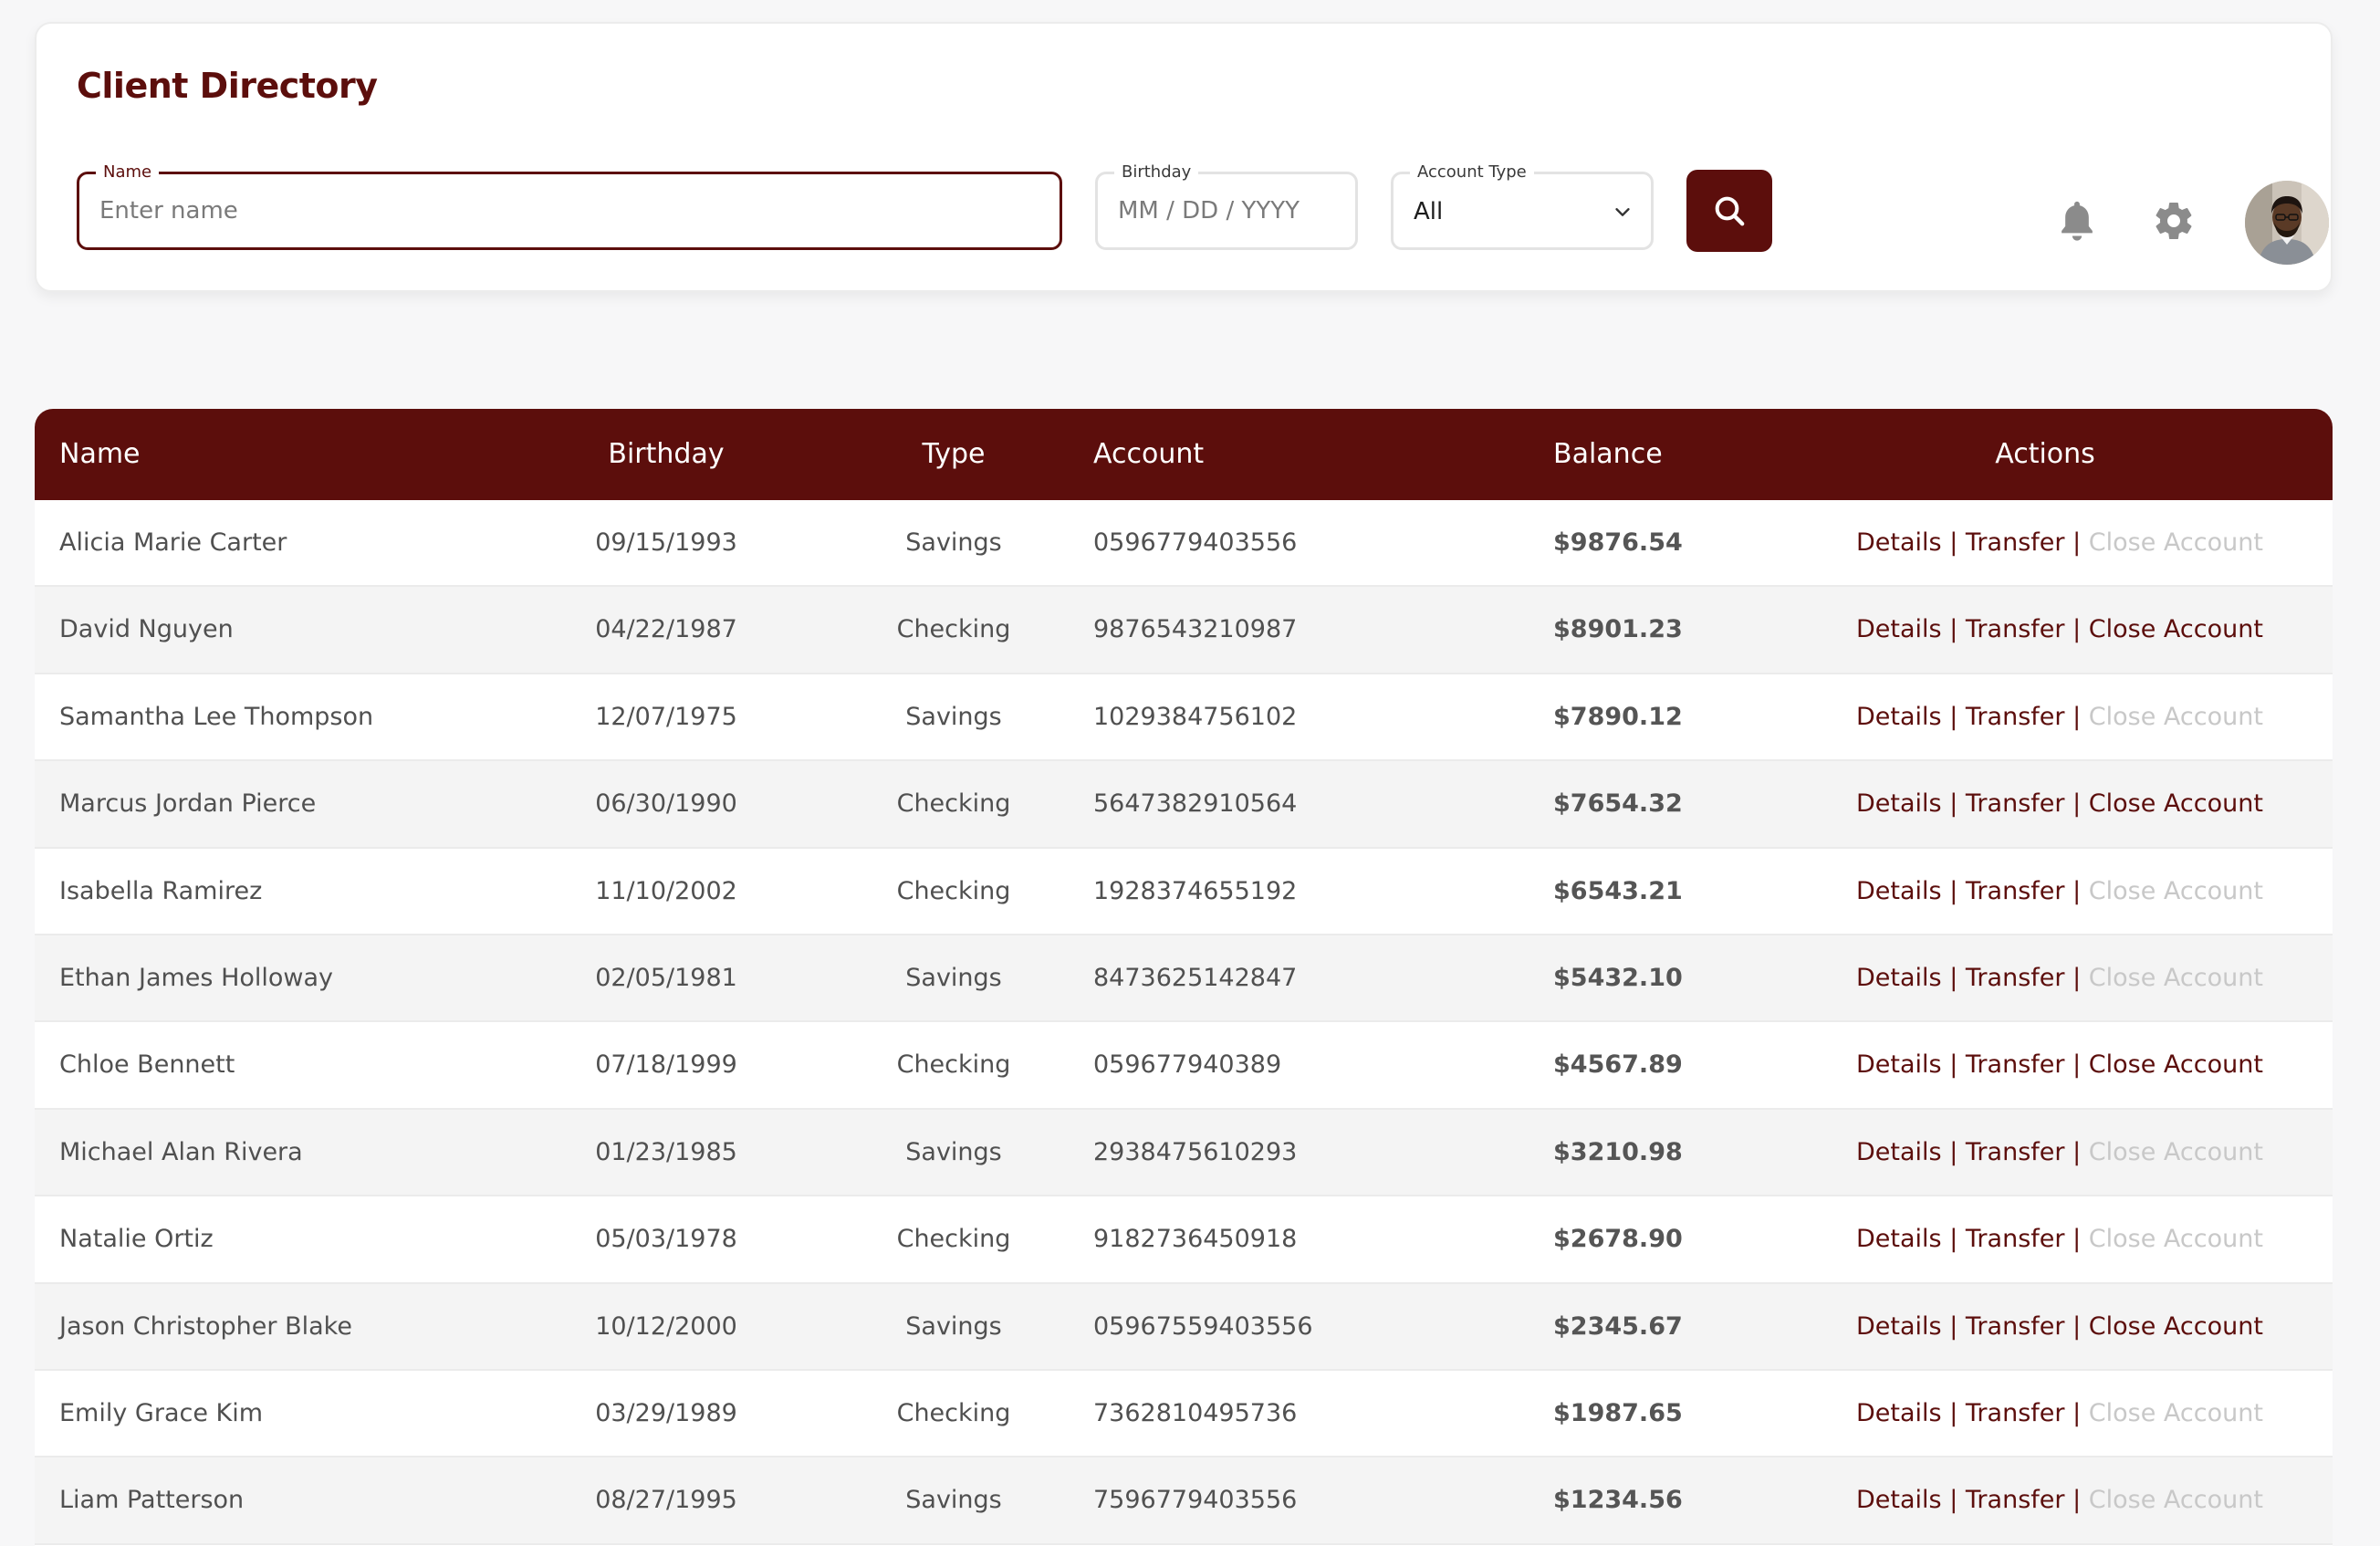 The image size is (2380, 1546). Describe the element at coordinates (1148, 454) in the screenshot. I see `column-header-account: Account` at that location.